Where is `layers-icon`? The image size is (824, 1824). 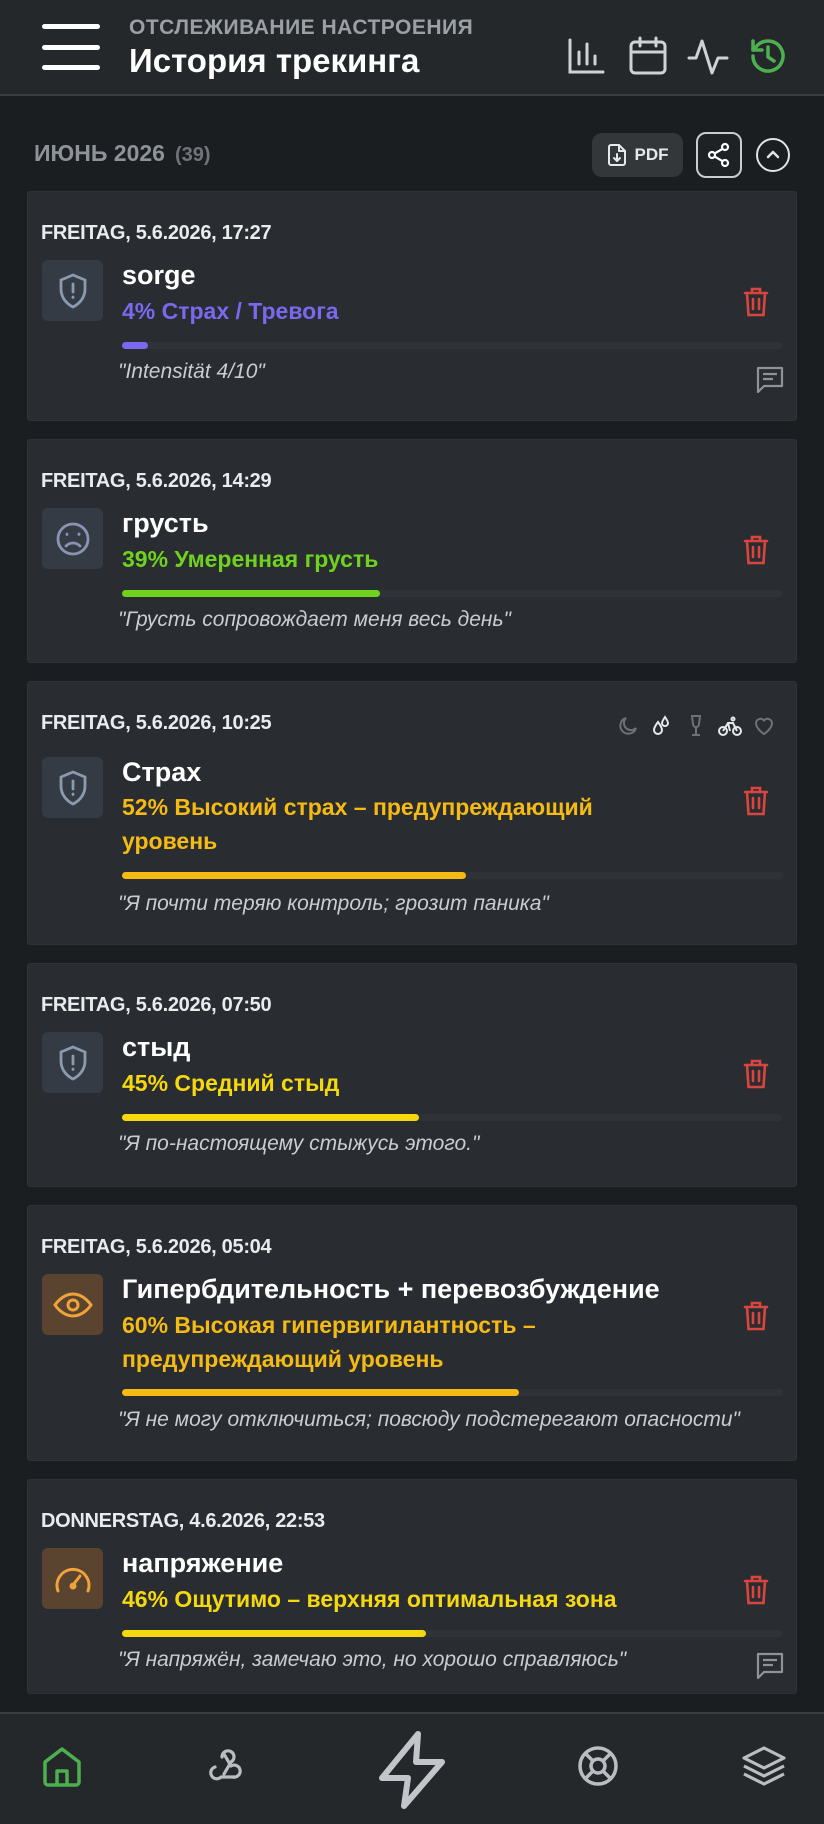
layers-icon is located at coordinates (764, 1766).